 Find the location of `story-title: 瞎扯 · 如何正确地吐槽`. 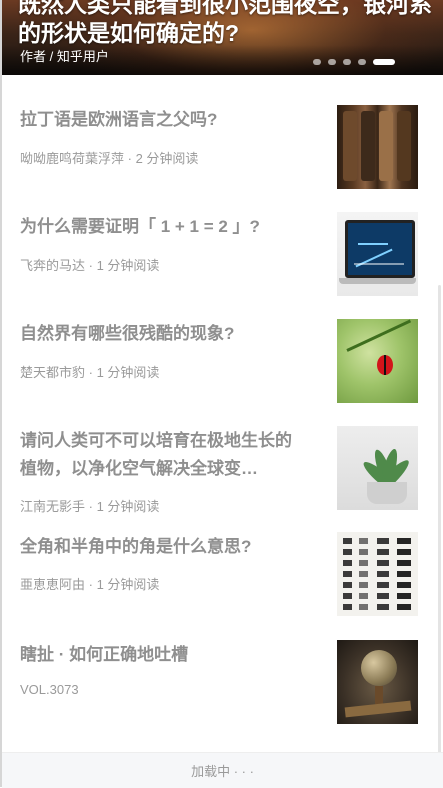

story-title: 瞎扯 · 如何正确地吐槽 is located at coordinates (104, 654).